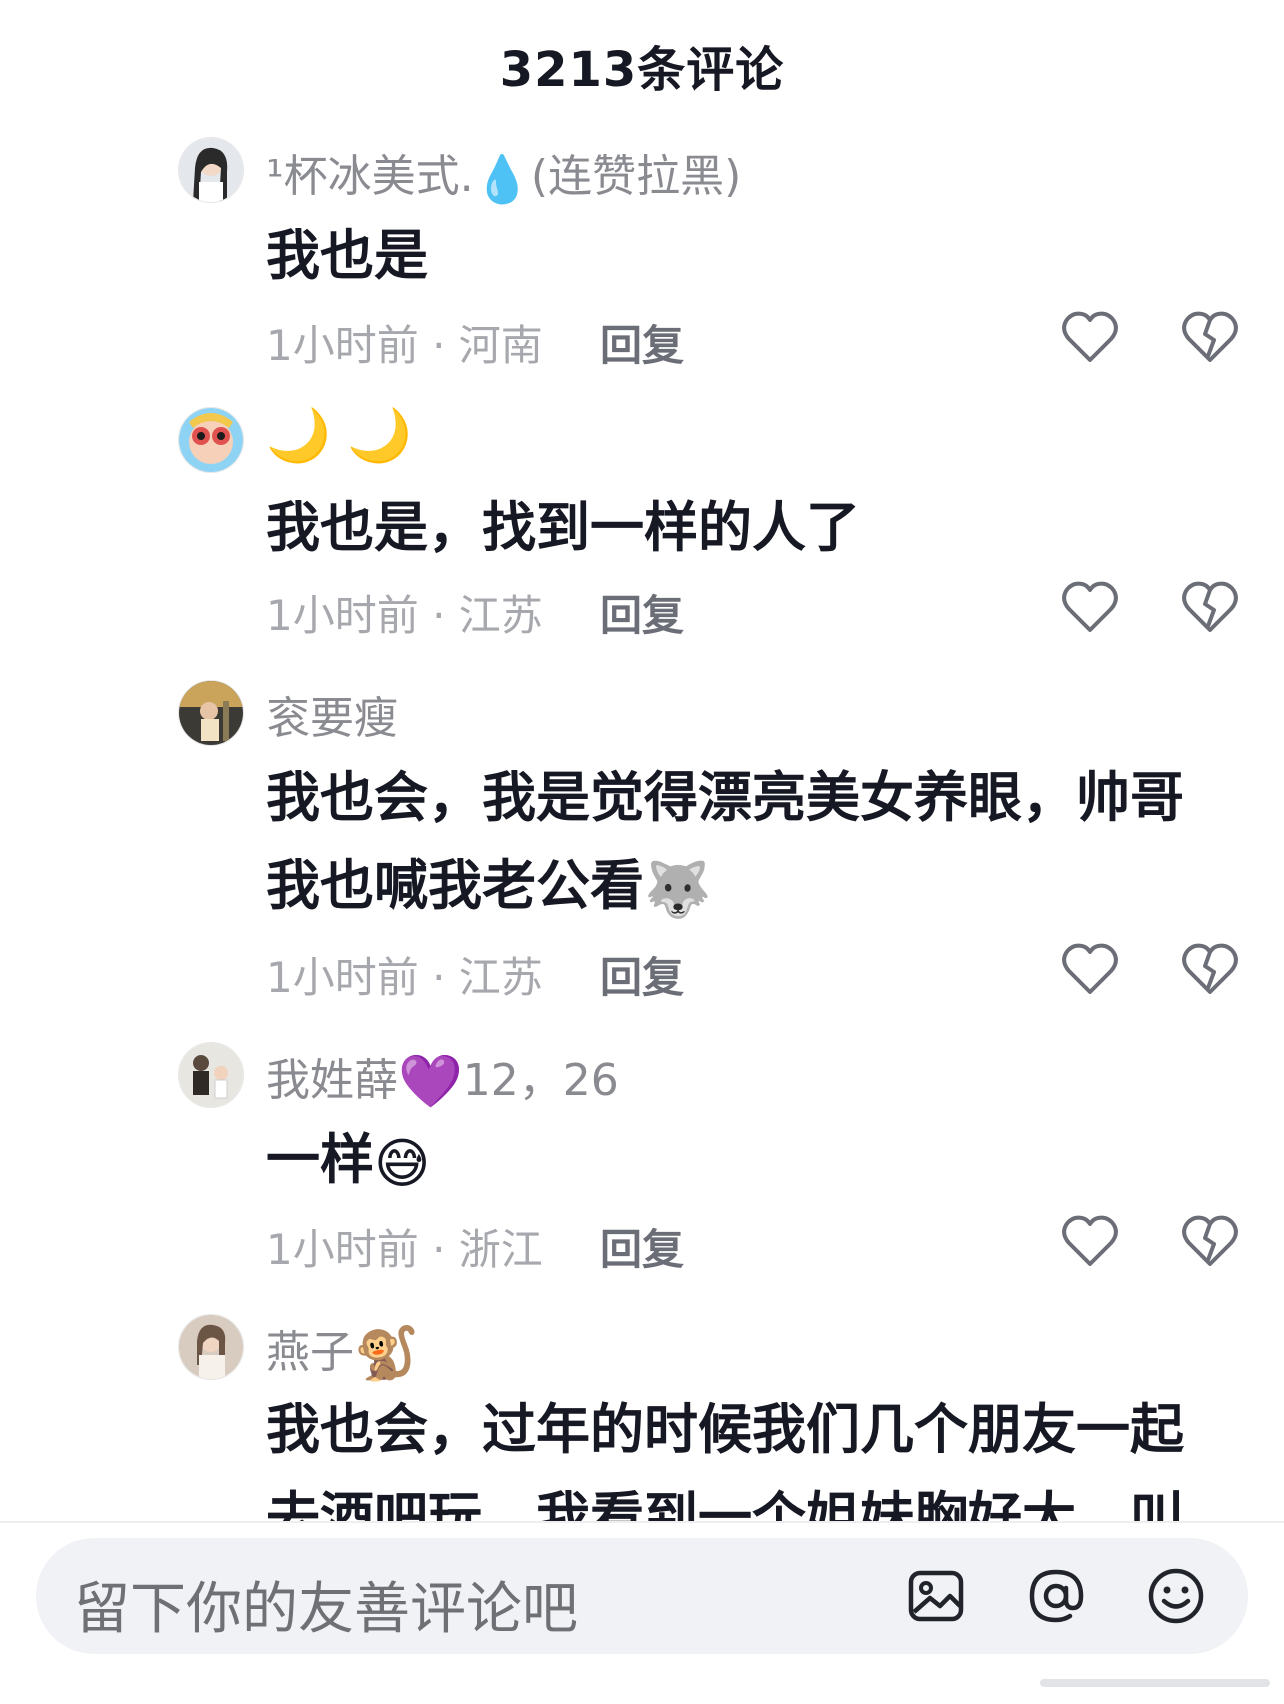  What do you see at coordinates (326, 1604) in the screenshot?
I see `comment-input: 留下你的友善评论吧` at bounding box center [326, 1604].